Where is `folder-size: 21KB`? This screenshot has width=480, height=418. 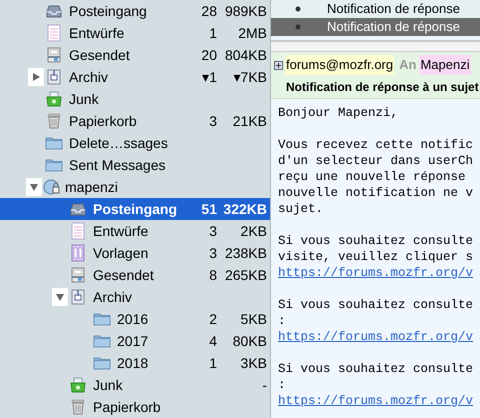
folder-size: 21KB is located at coordinates (249, 121).